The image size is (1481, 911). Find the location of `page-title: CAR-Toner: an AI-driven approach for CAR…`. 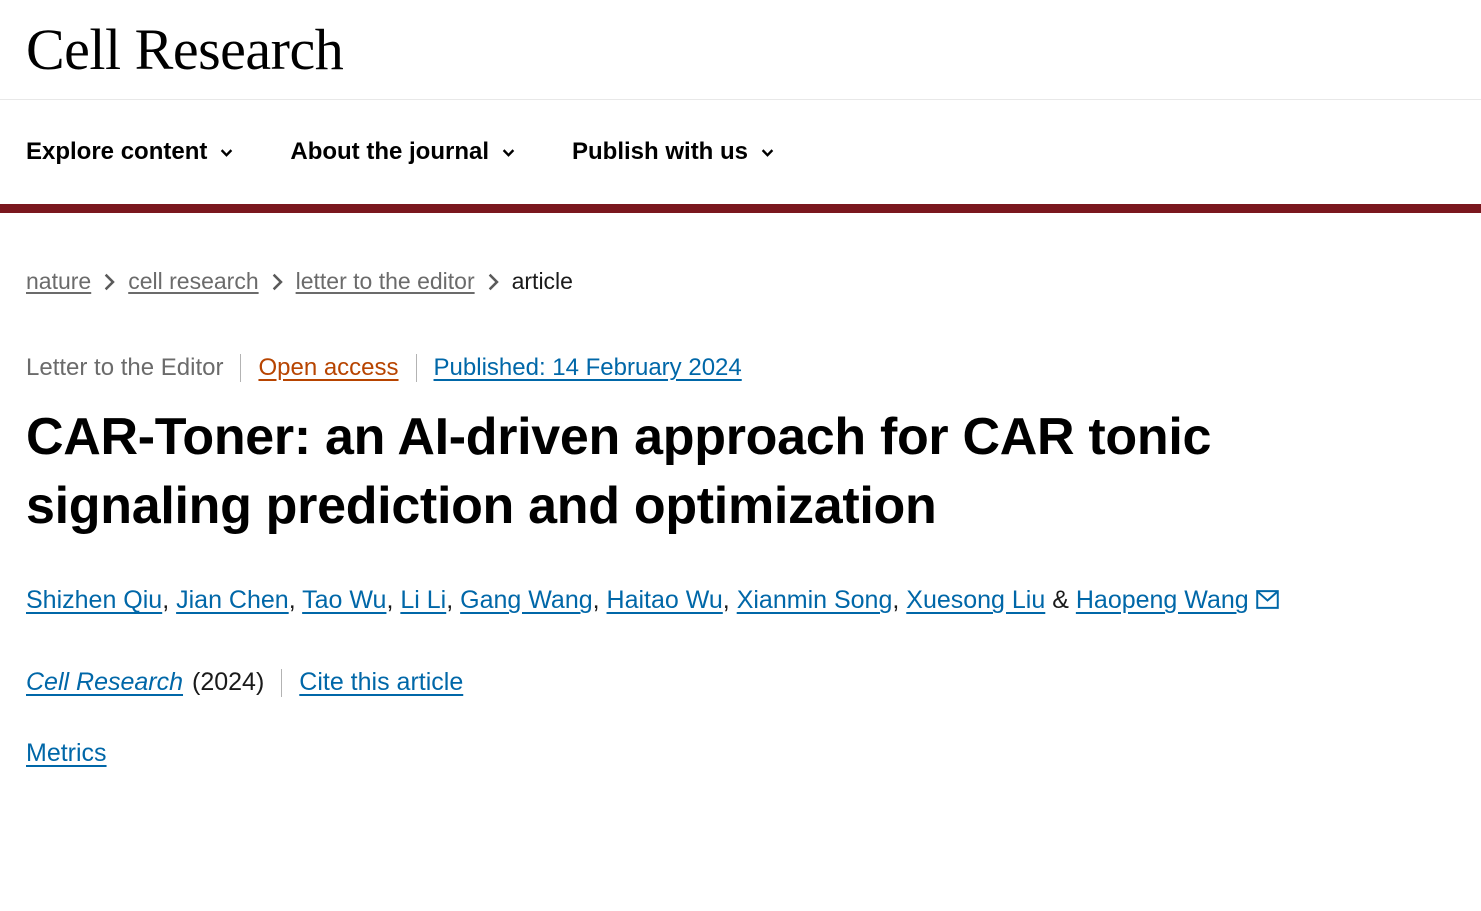

page-title: CAR-Toner: an AI-driven approach for CAR… is located at coordinates (619, 472).